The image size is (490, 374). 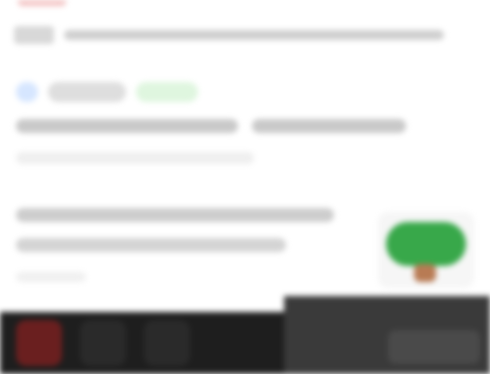 I want to click on bottom-item-red, so click(x=39, y=343).